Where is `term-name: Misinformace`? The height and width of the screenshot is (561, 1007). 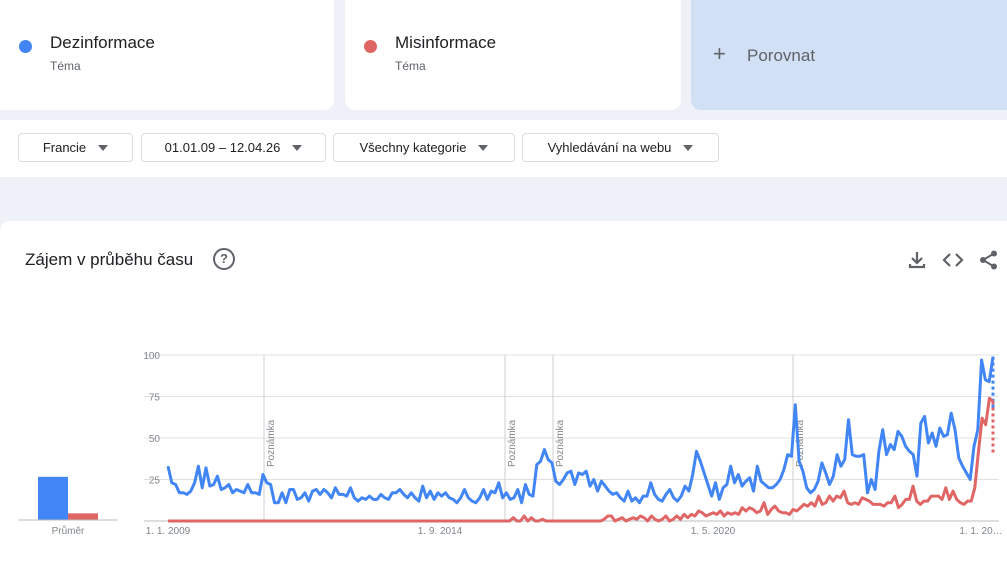 term-name: Misinformace is located at coordinates (446, 42).